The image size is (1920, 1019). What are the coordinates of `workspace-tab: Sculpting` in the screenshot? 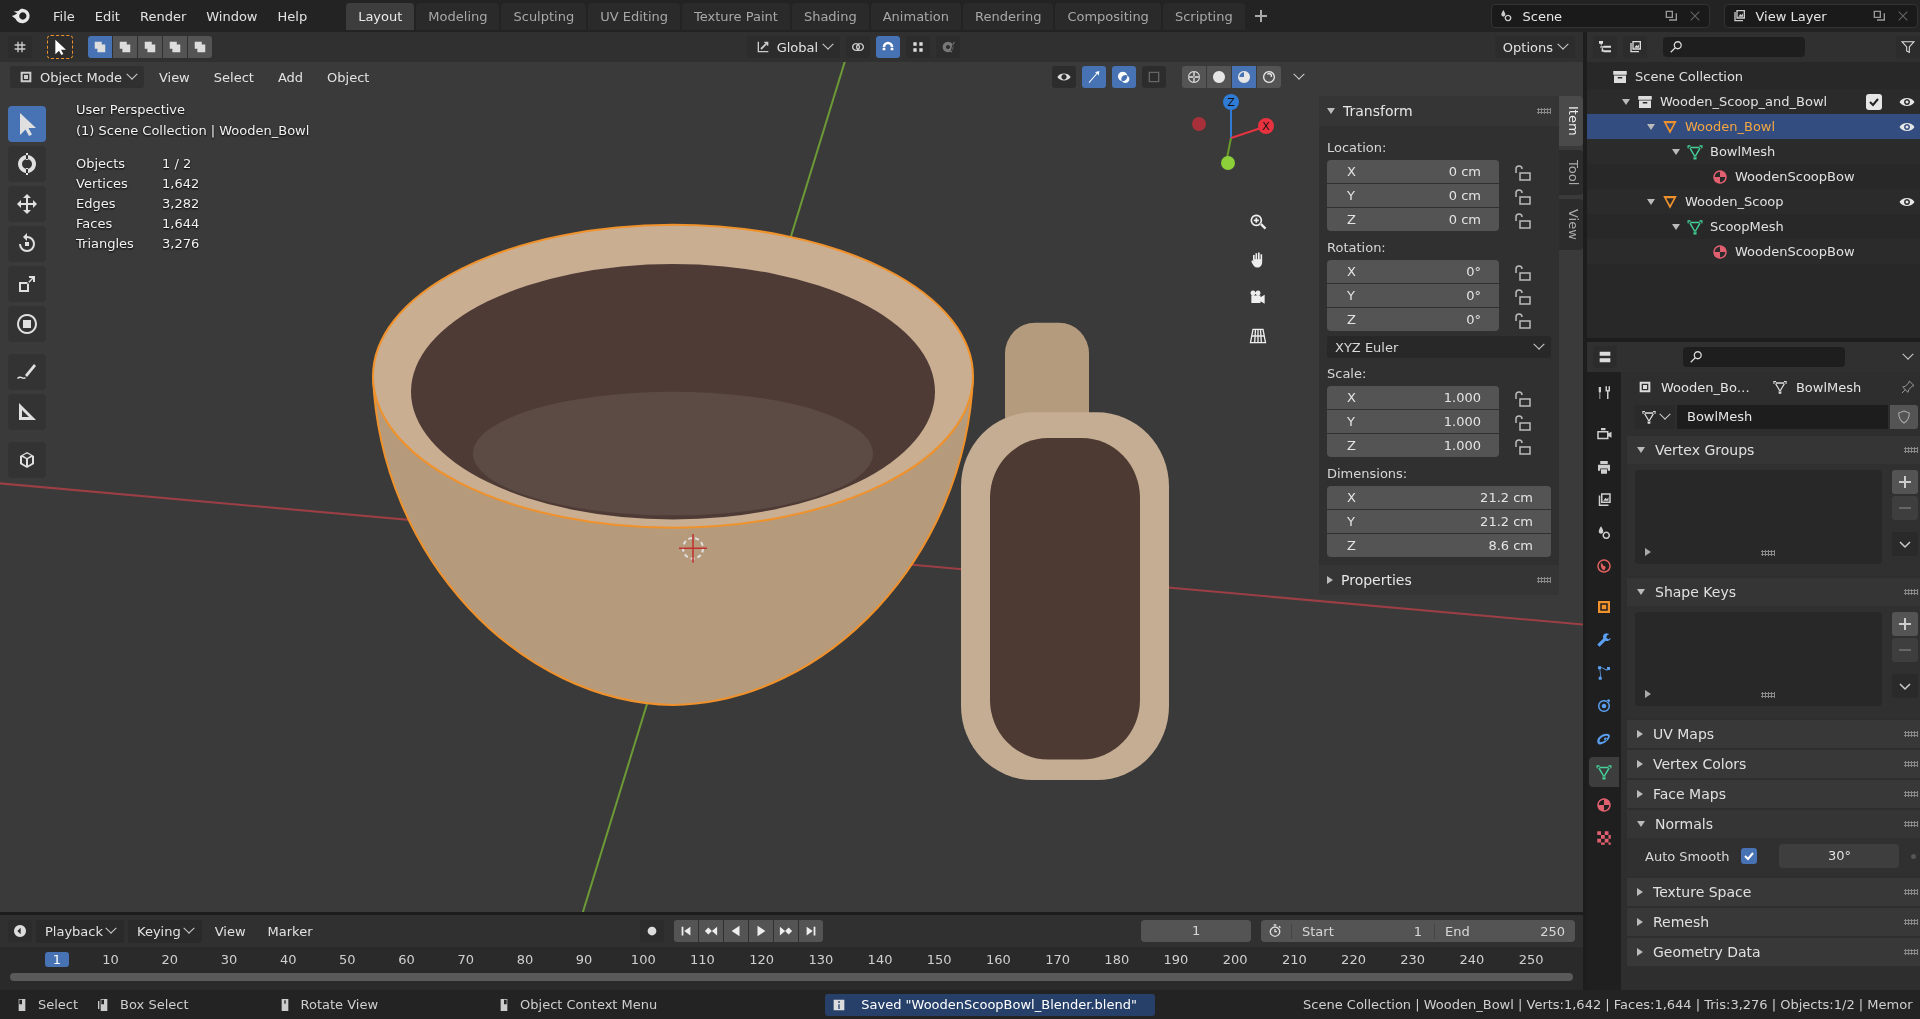 It's located at (544, 16).